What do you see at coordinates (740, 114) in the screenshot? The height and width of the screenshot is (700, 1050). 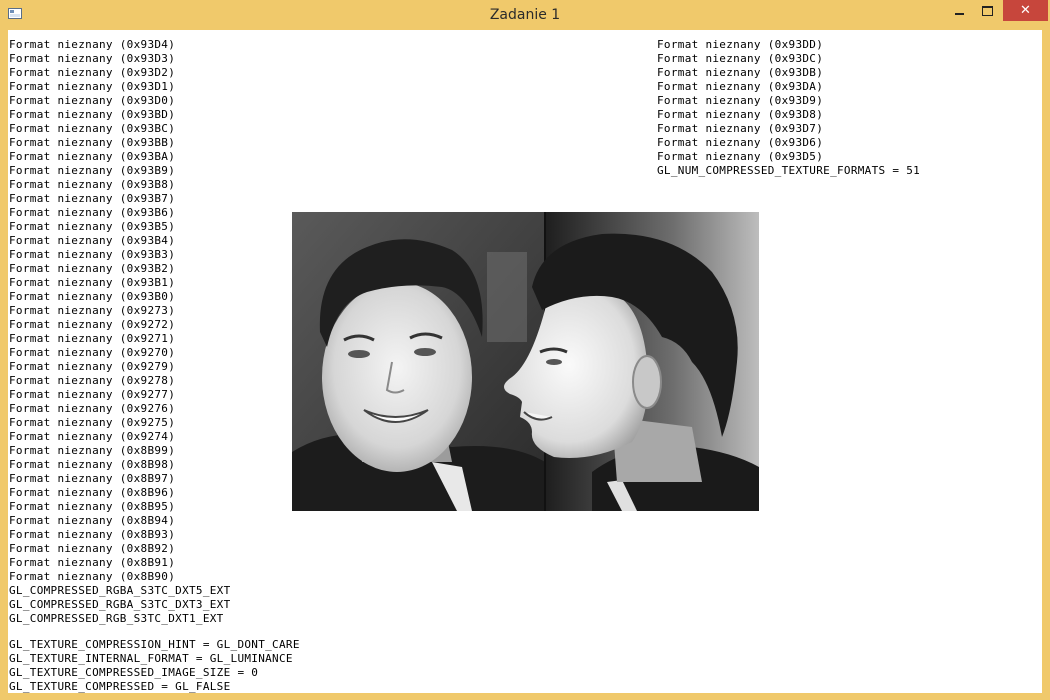 I see `format-right-line: Format nieznany (0x93D8)` at bounding box center [740, 114].